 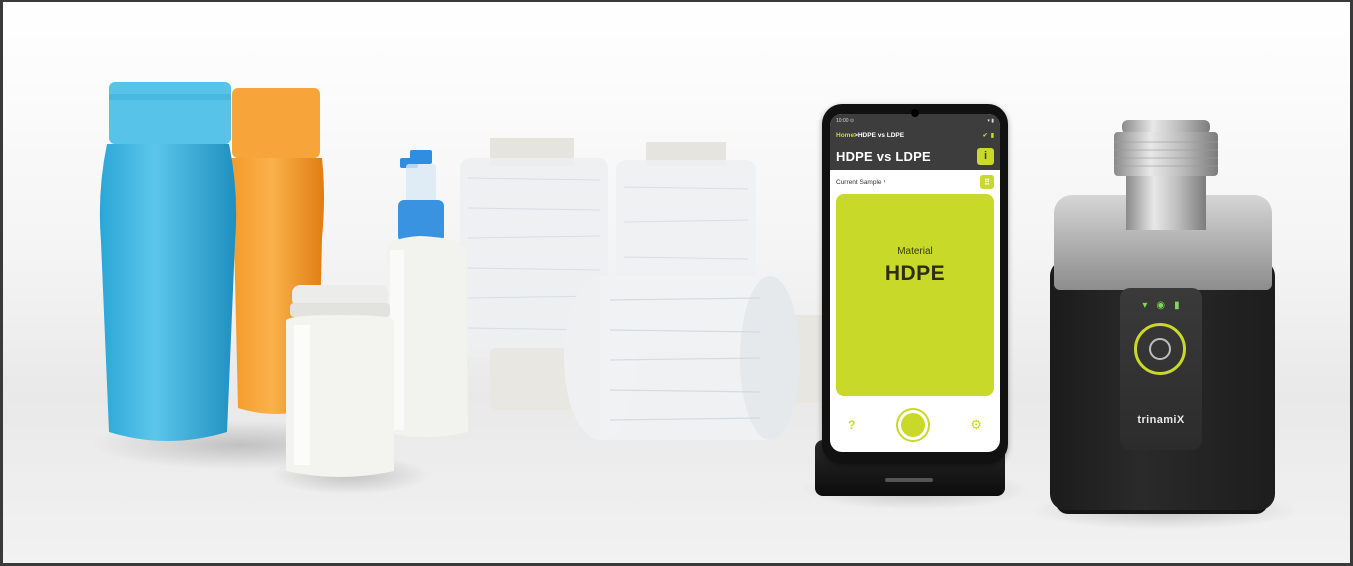 I want to click on chevron-right-icon: ›, so click(x=884, y=182).